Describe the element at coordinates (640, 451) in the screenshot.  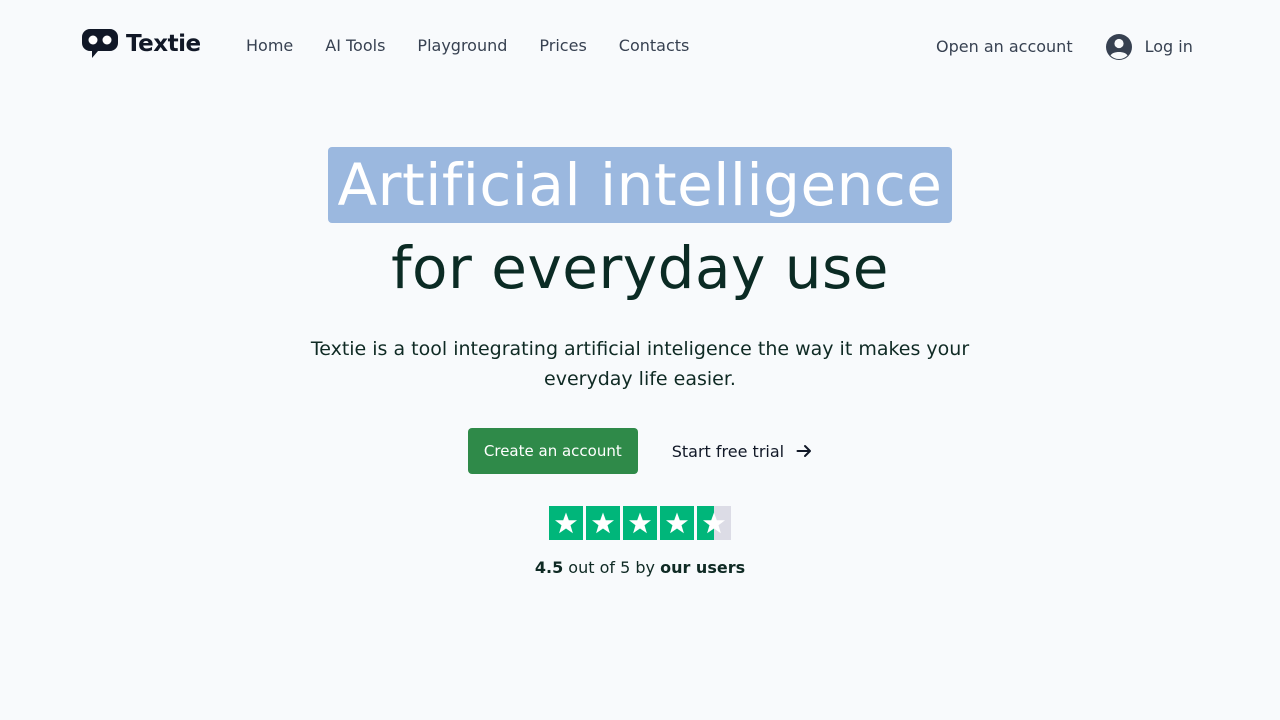
I see `cta-row: Create an account Start free trial` at that location.